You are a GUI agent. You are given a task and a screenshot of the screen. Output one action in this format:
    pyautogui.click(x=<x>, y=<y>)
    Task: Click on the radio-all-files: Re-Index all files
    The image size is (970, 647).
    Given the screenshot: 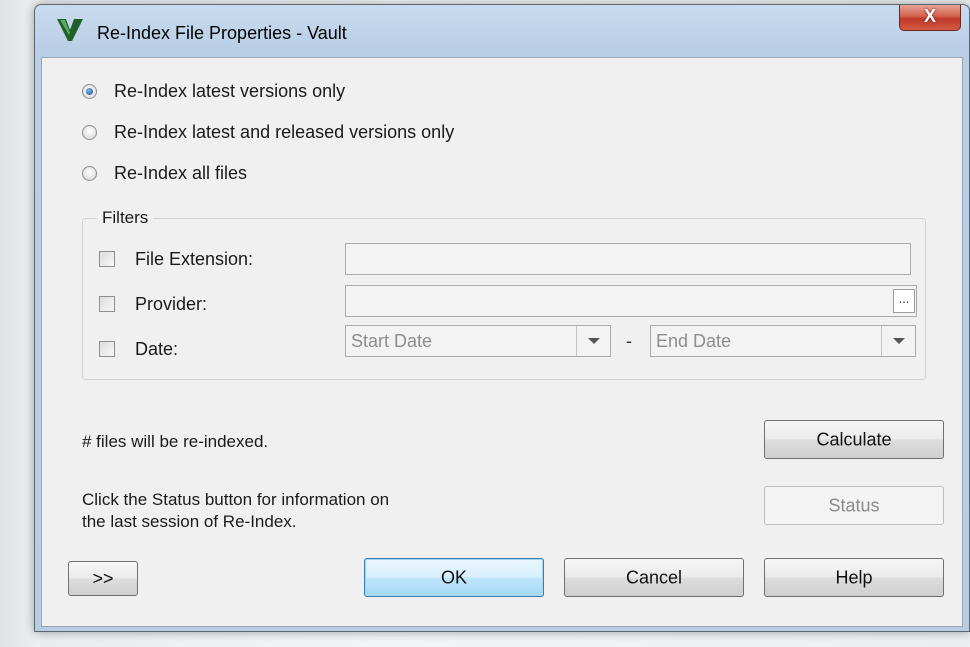 What is the action you would take?
    pyautogui.click(x=164, y=173)
    